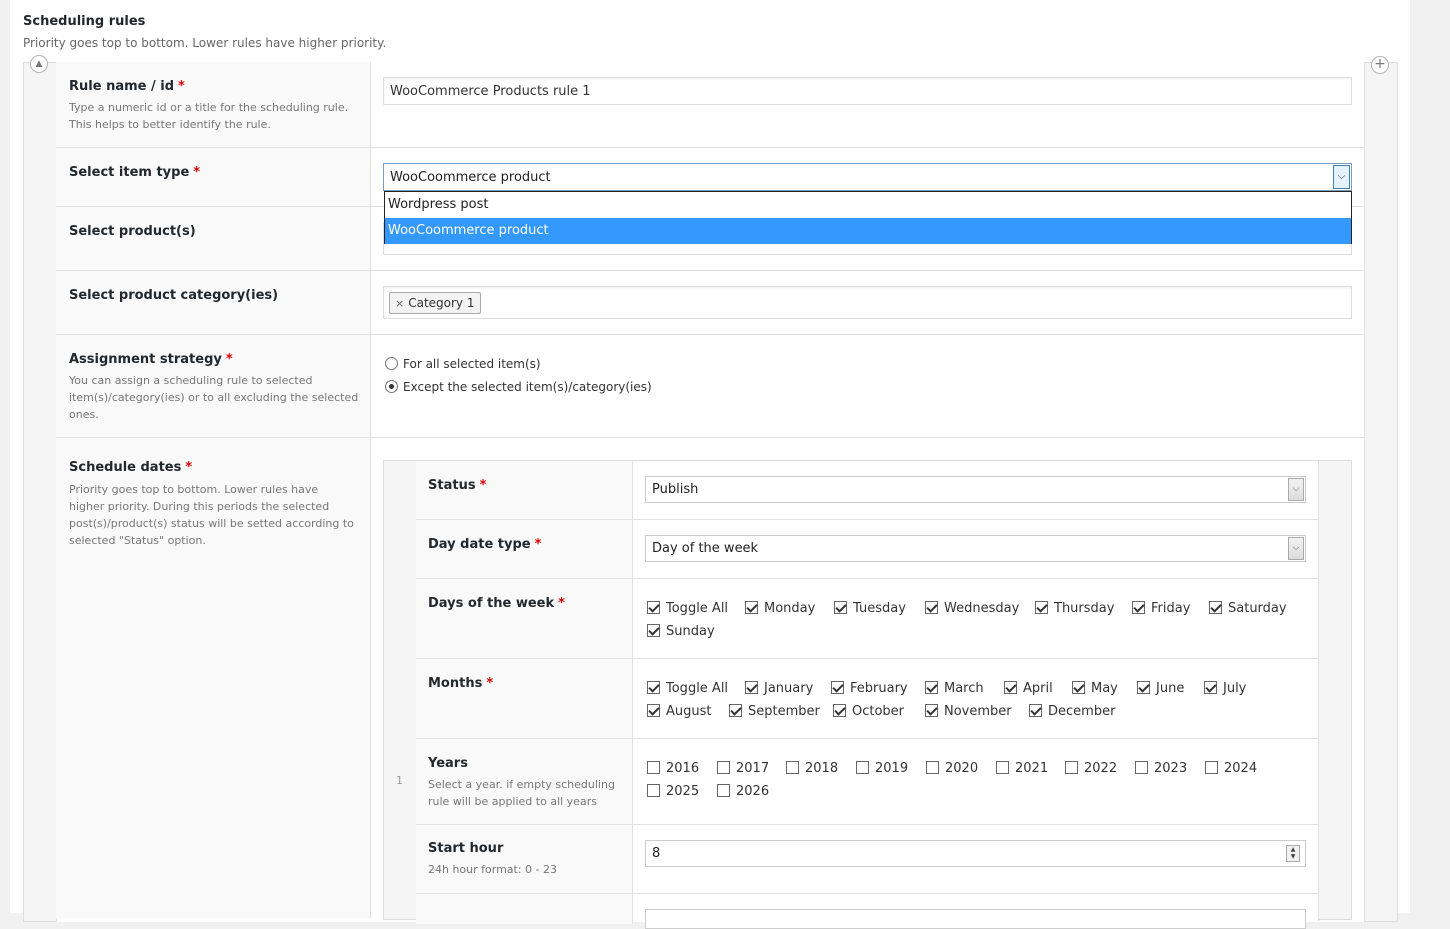 The image size is (1450, 929). What do you see at coordinates (1231, 768) in the screenshot?
I see `year-option: 2024` at bounding box center [1231, 768].